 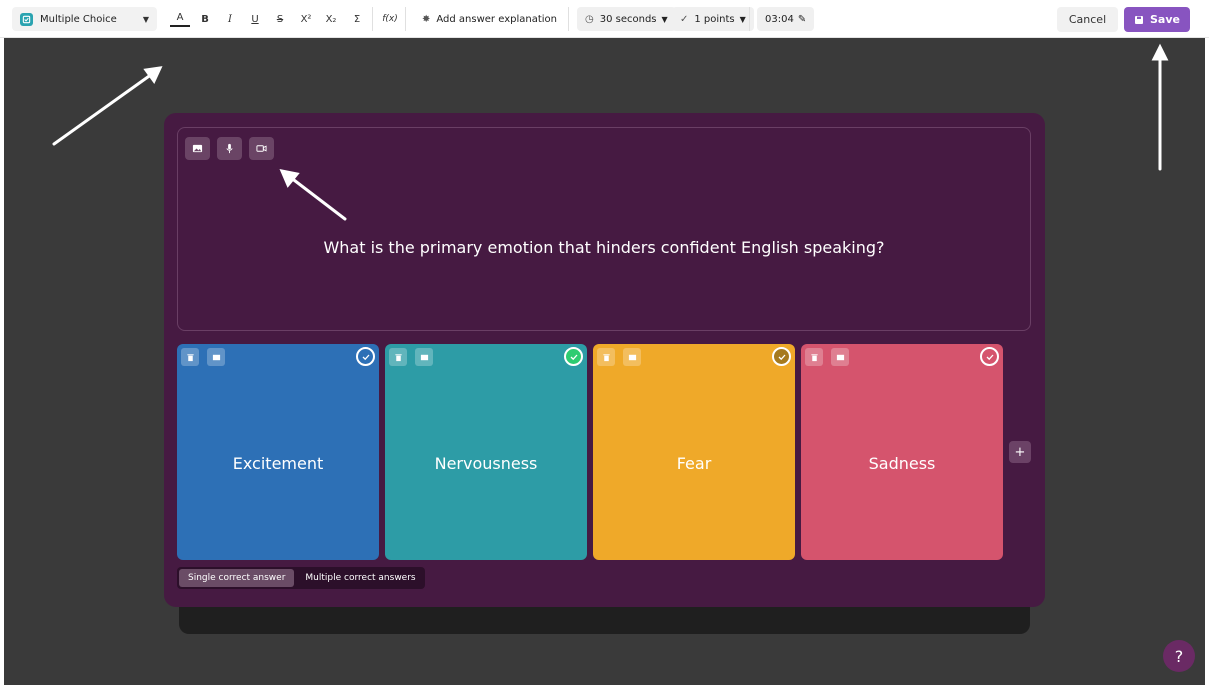 I want to click on text-color-button: A, so click(x=180, y=18).